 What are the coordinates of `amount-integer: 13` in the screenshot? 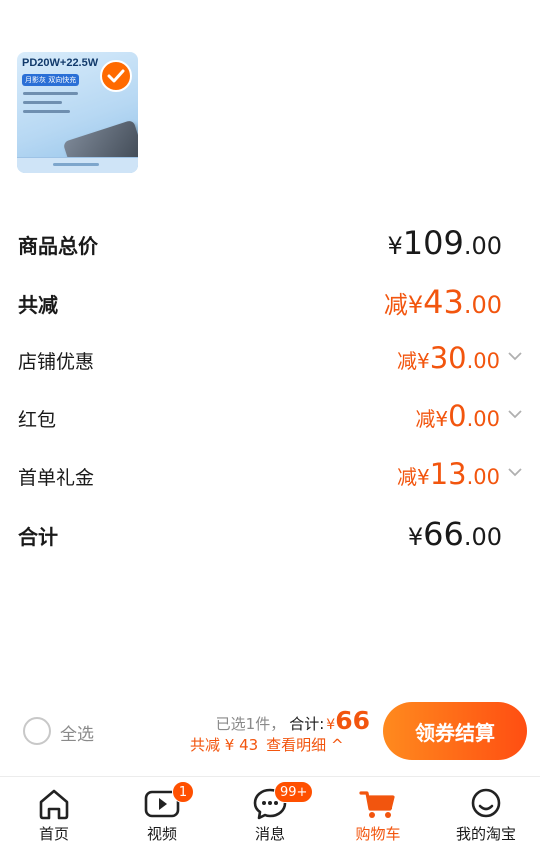 It's located at (448, 474).